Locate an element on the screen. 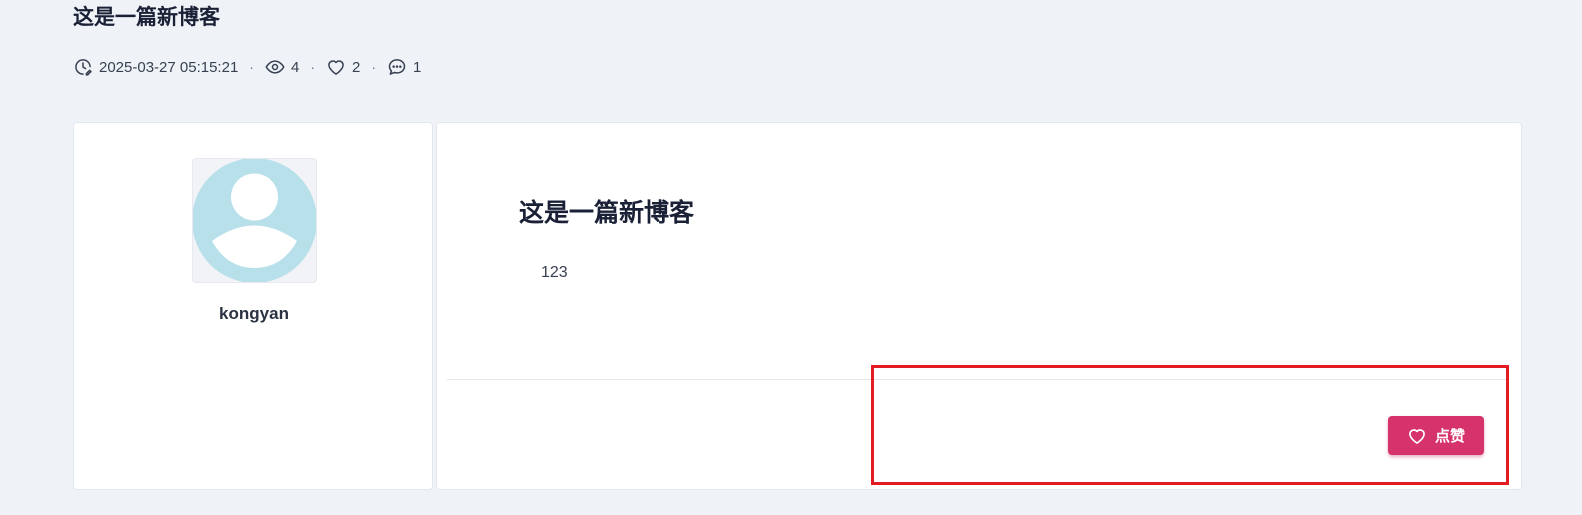 Image resolution: width=1582 pixels, height=515 pixels. meta-timestamp: 2025-03-27 05:15:21 is located at coordinates (155, 67).